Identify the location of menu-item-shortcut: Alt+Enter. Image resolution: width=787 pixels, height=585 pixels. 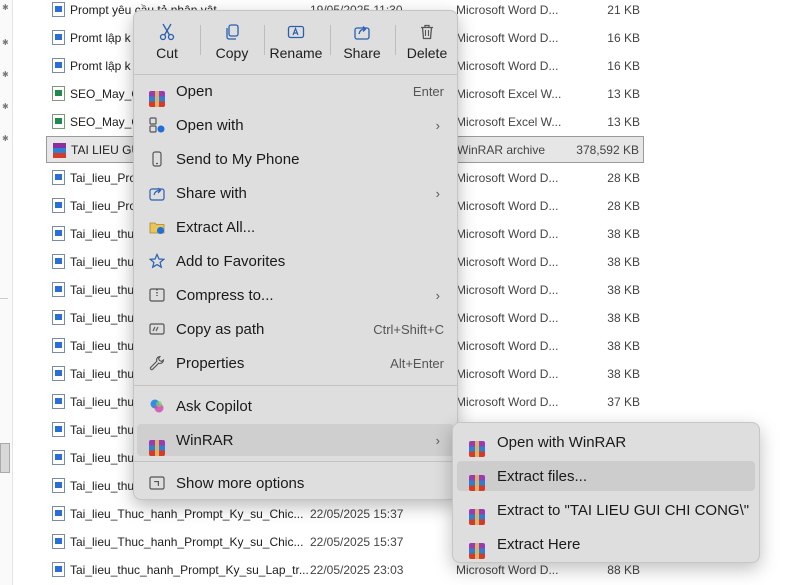
(417, 363).